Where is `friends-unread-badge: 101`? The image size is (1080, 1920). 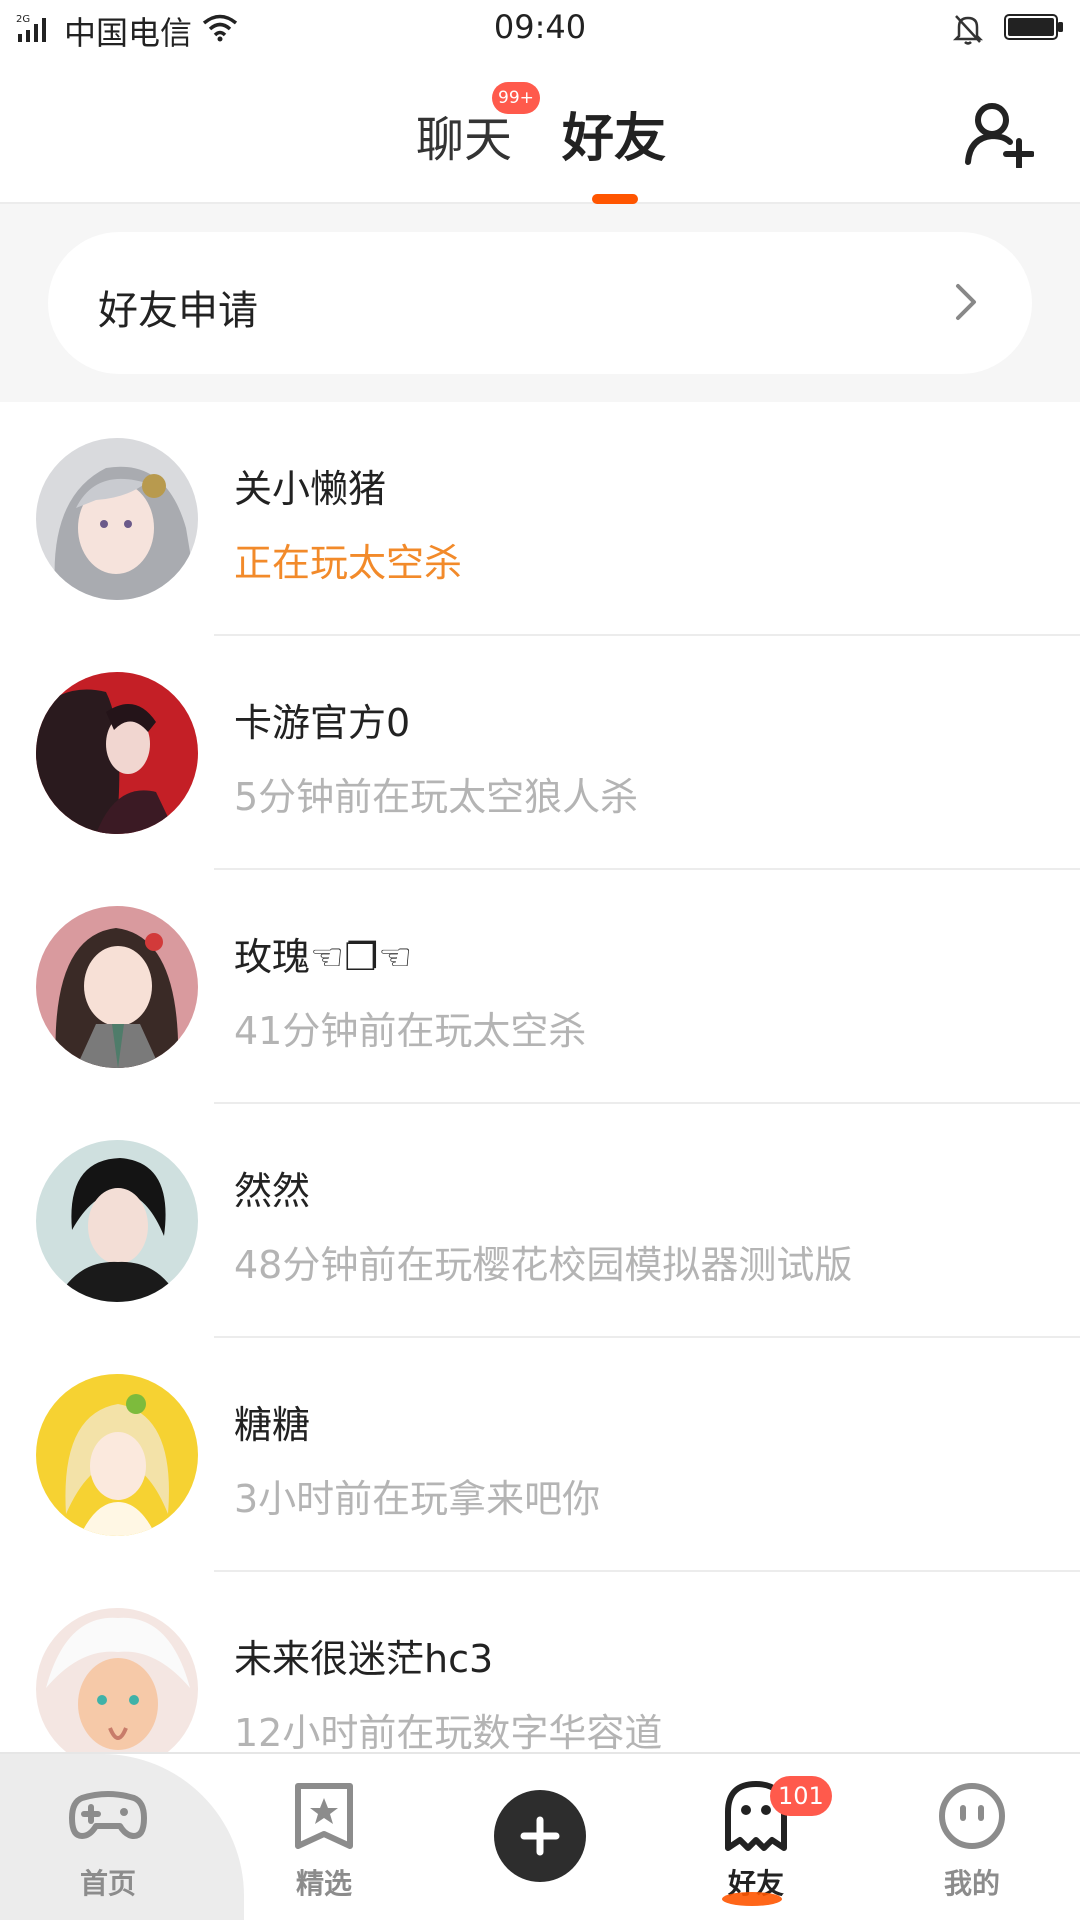
friends-unread-badge: 101 is located at coordinates (801, 1796).